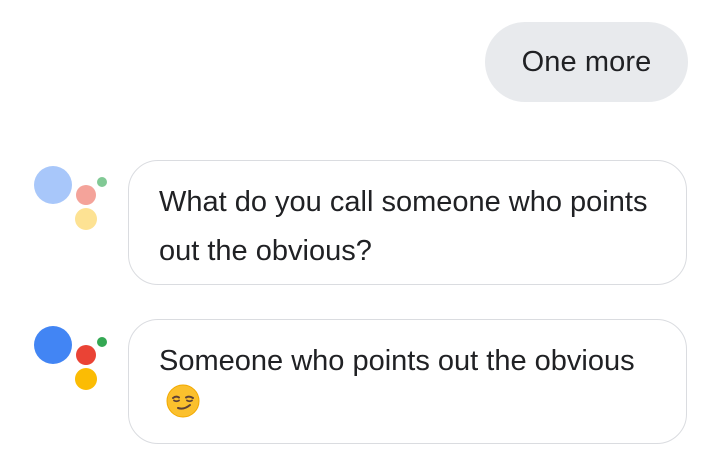  I want to click on user-message-text: One more, so click(586, 61).